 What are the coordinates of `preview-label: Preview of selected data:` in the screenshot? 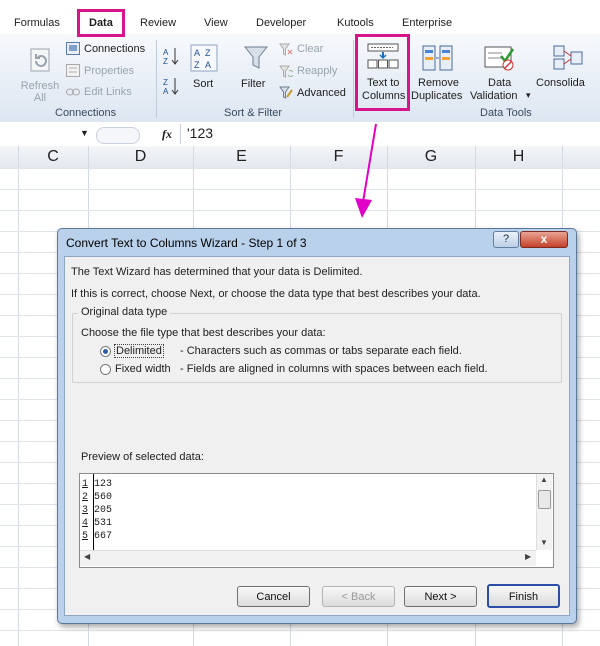 It's located at (142, 457).